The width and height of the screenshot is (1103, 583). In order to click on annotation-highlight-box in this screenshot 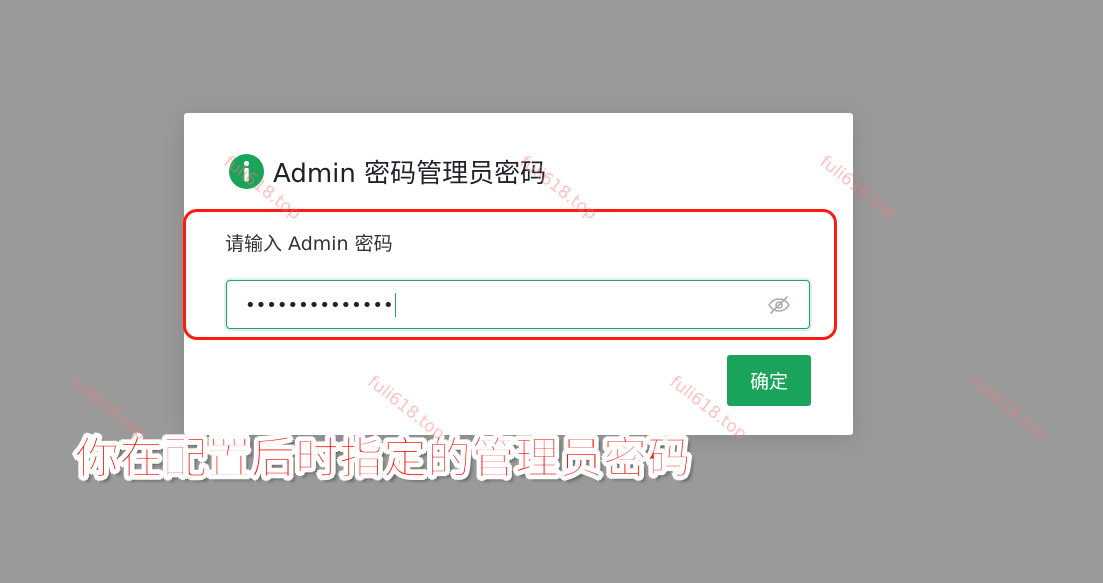, I will do `click(510, 274)`.